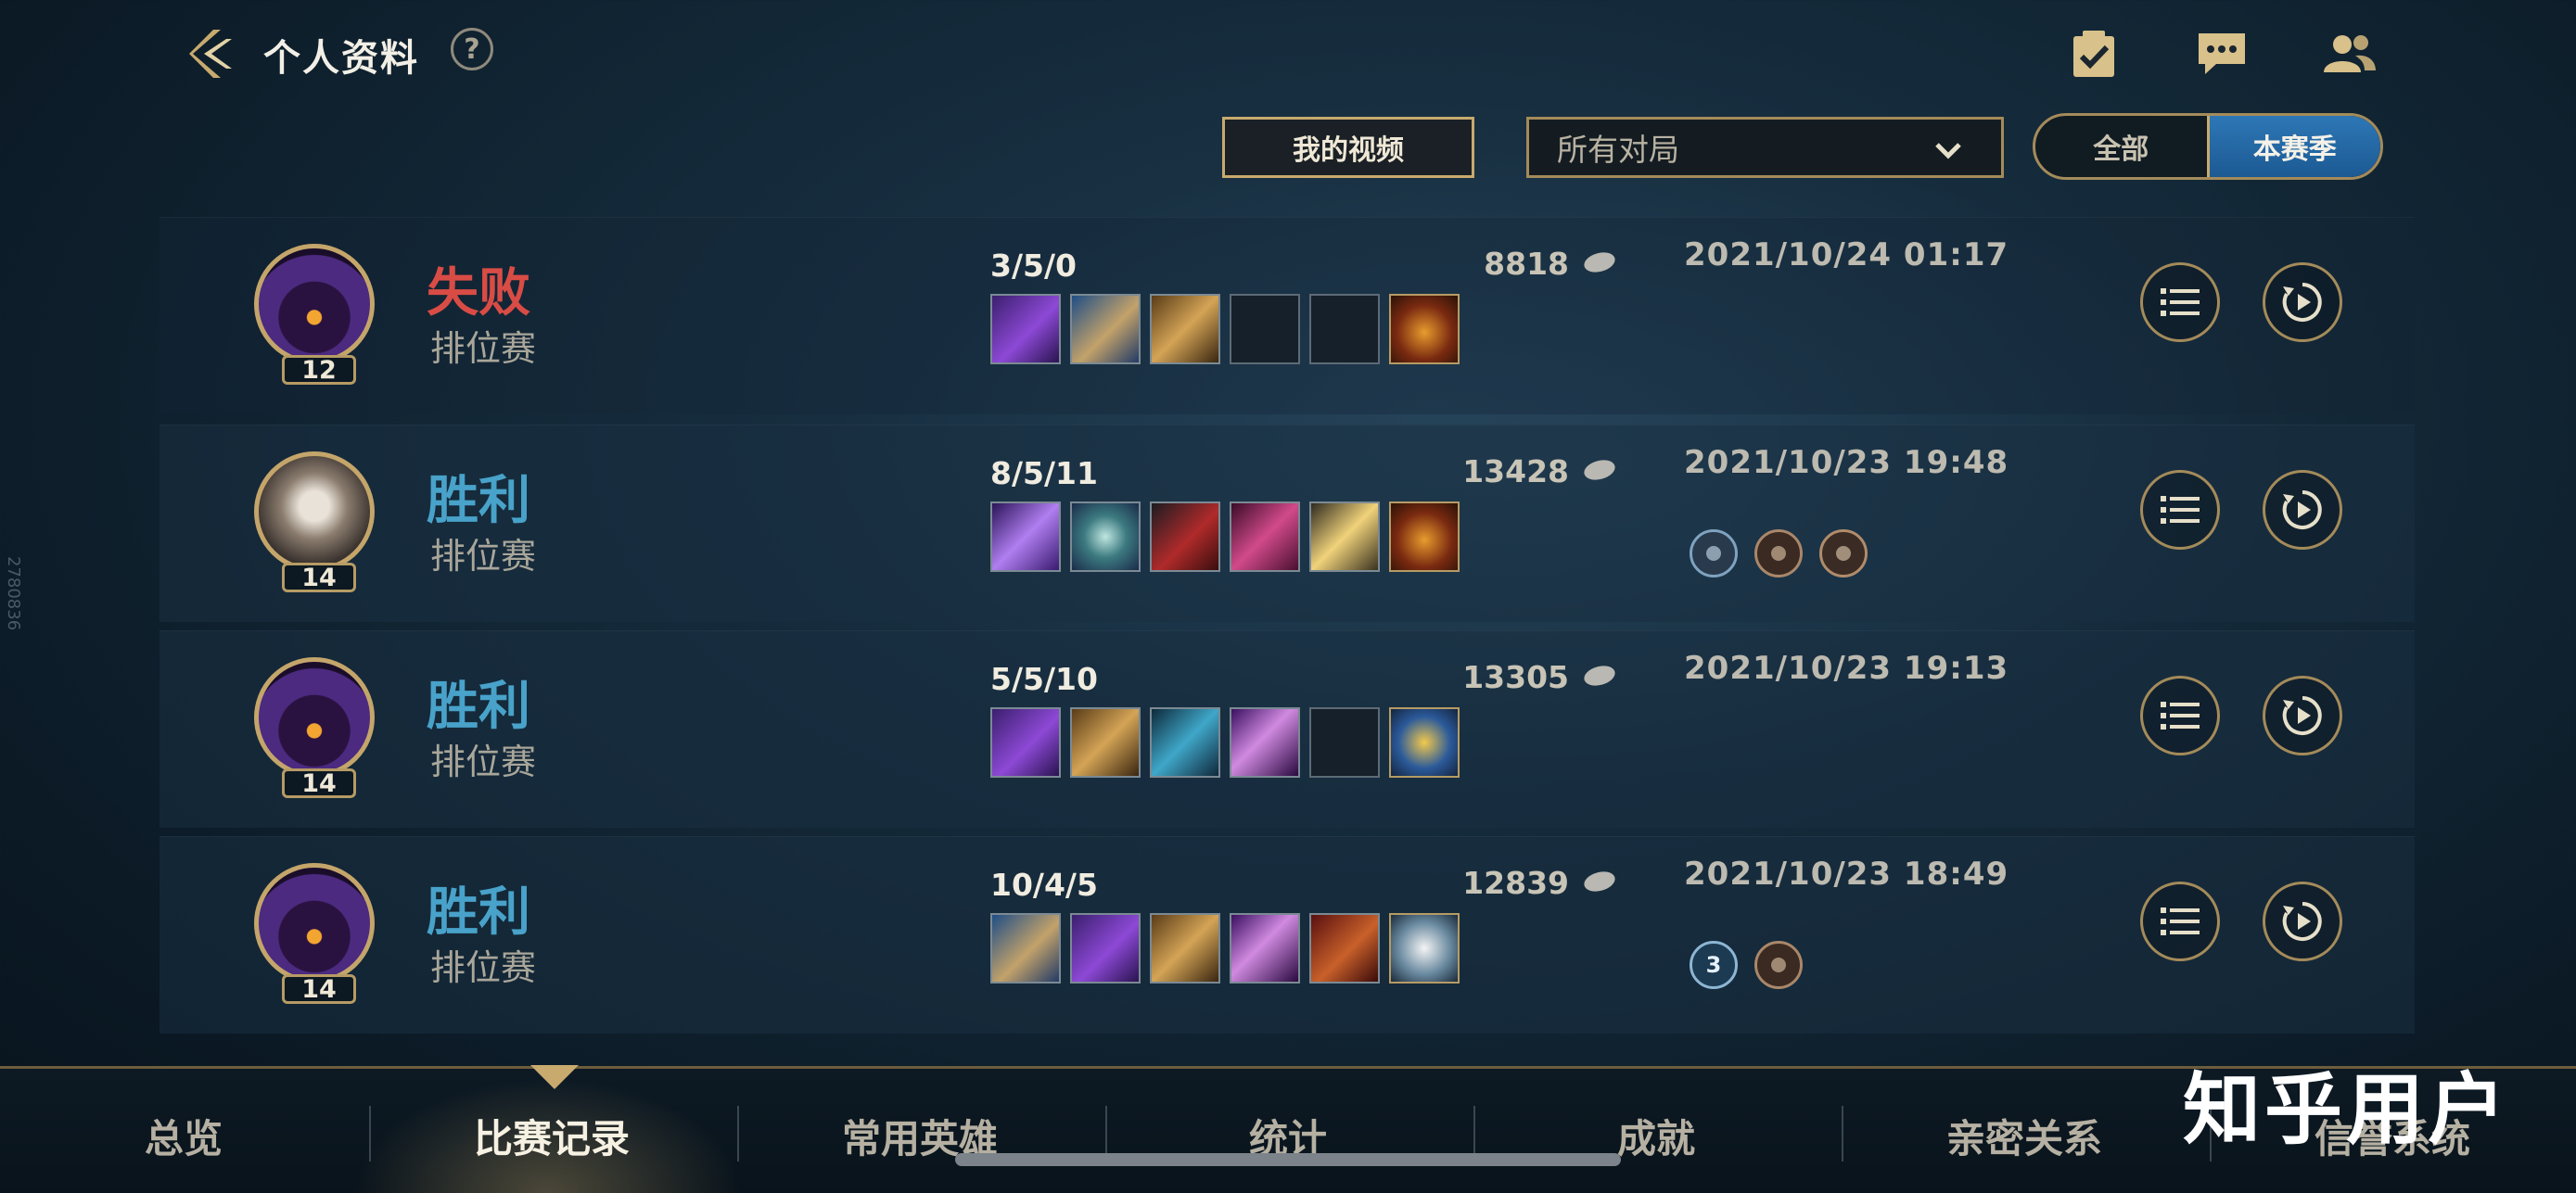 Image resolution: width=2576 pixels, height=1193 pixels. I want to click on help-button: ?, so click(472, 49).